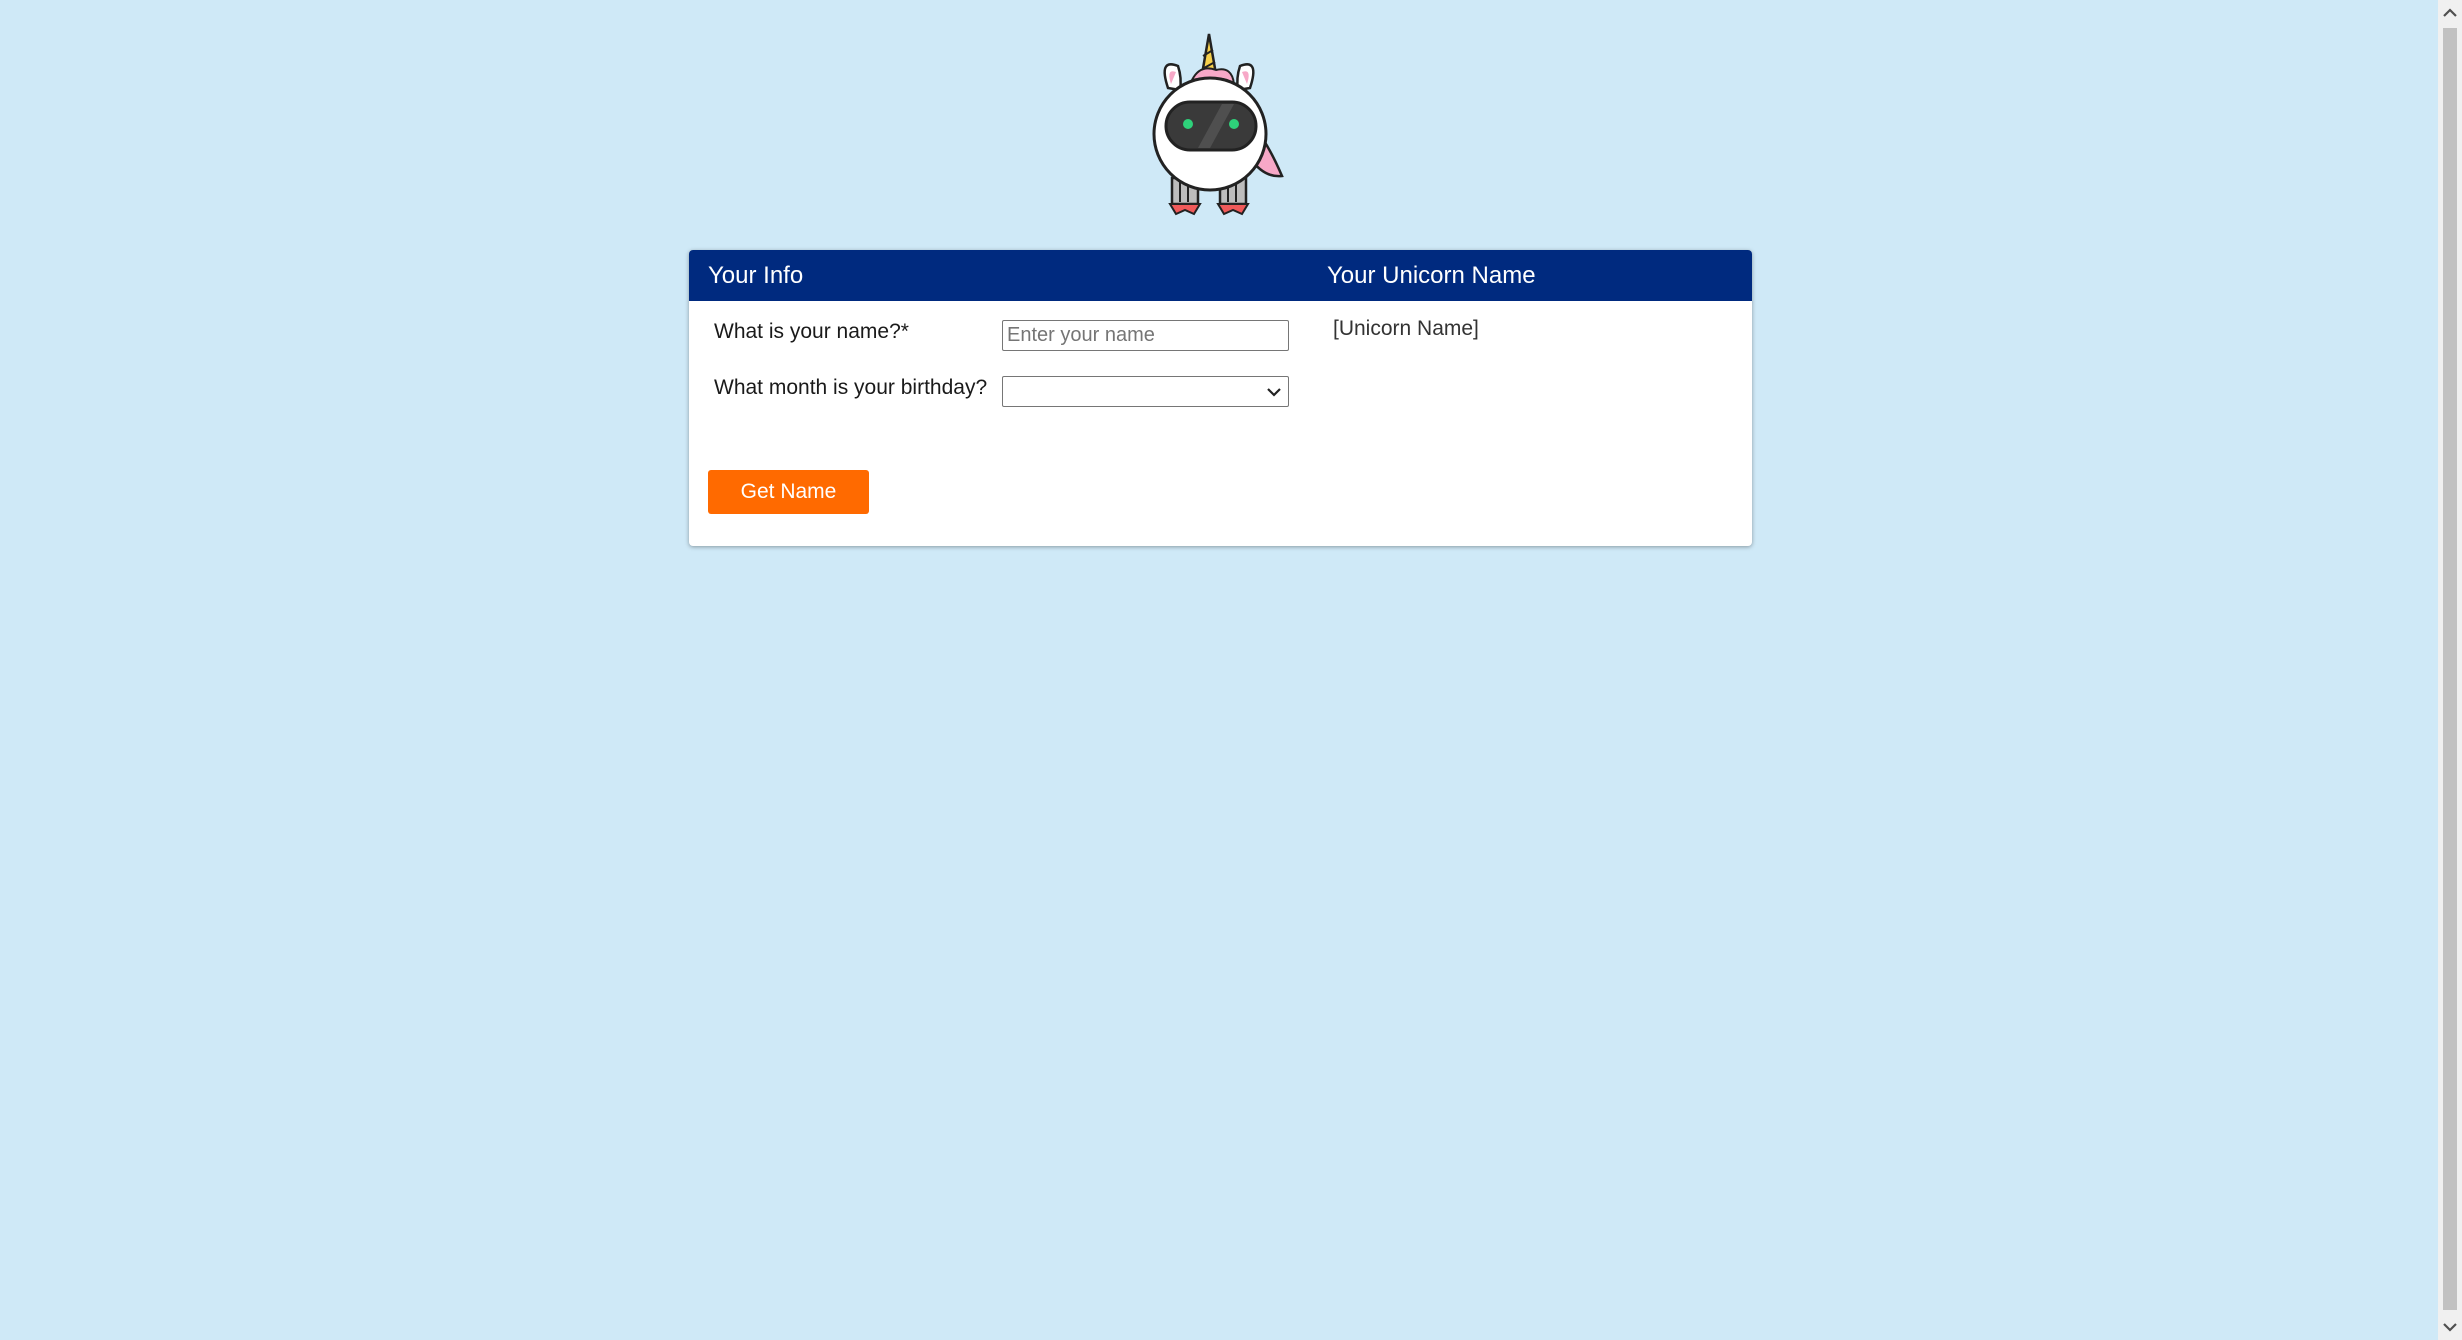 This screenshot has height=1340, width=2462. Describe the element at coordinates (1220, 275) in the screenshot. I see `card-header: Your Info Your Unicorn Name` at that location.